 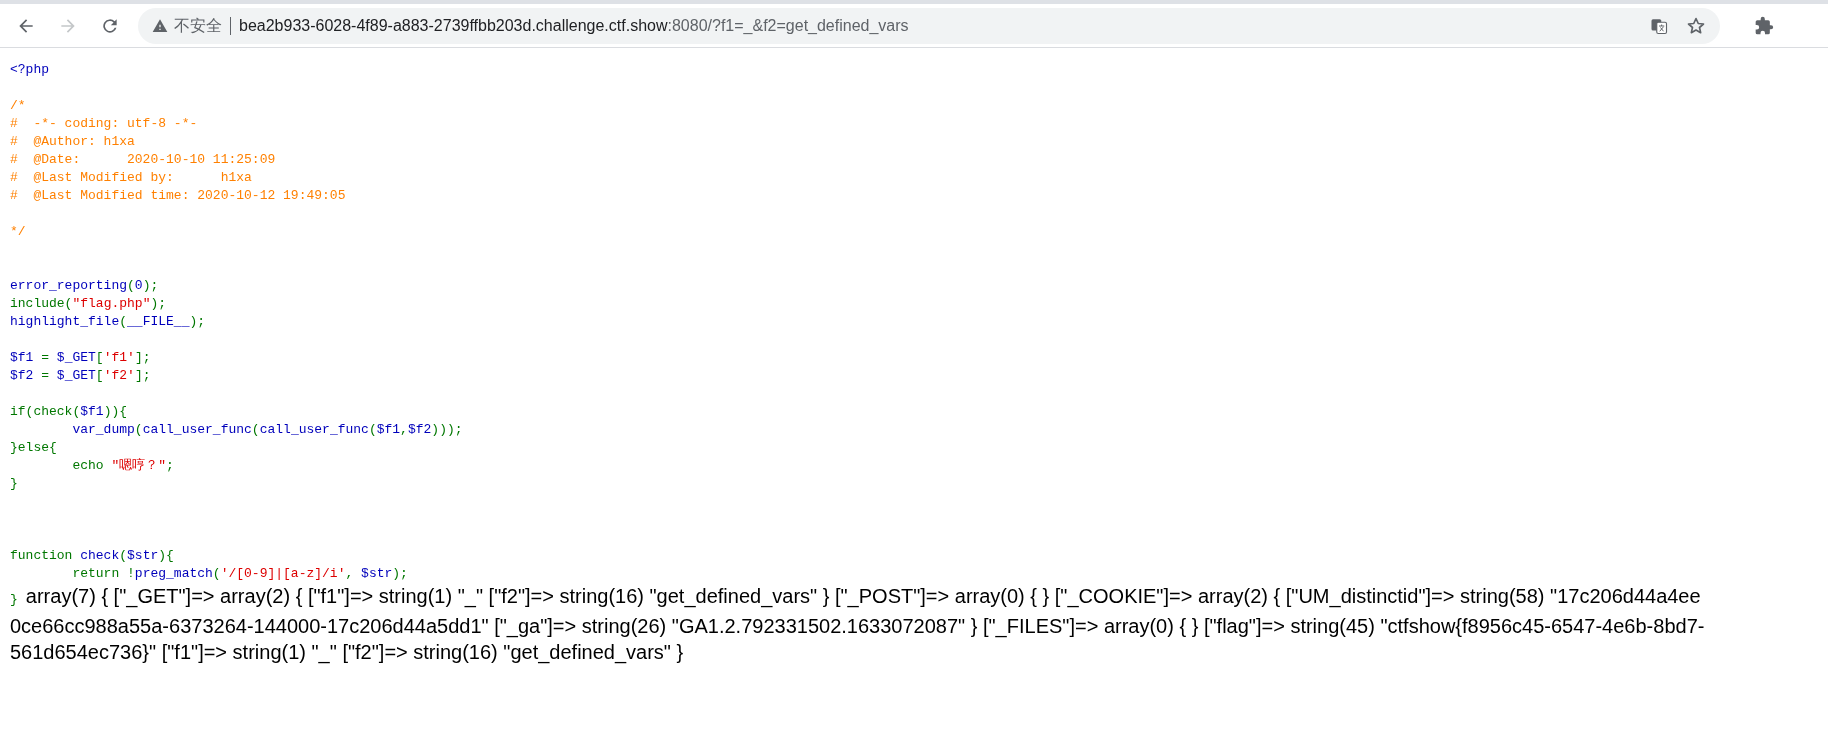 What do you see at coordinates (929, 25) in the screenshot?
I see `address-bar: 不安全 bea2b933-6028-4f89-a883-2739ffbb203d.challenge.ctf.show:8080/?f1=_&f2=get_defined_vars` at bounding box center [929, 25].